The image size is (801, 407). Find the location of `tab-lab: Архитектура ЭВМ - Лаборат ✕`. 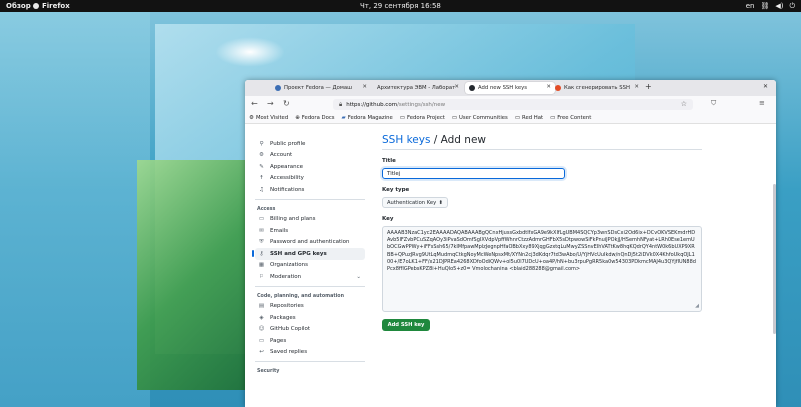

tab-lab: Архитектура ЭВМ - Лаборат ✕ is located at coordinates (418, 88).